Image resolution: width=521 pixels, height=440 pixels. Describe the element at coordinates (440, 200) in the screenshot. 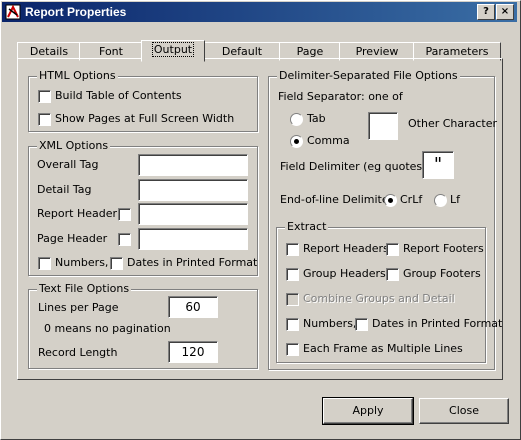

I see `lf-radio` at that location.